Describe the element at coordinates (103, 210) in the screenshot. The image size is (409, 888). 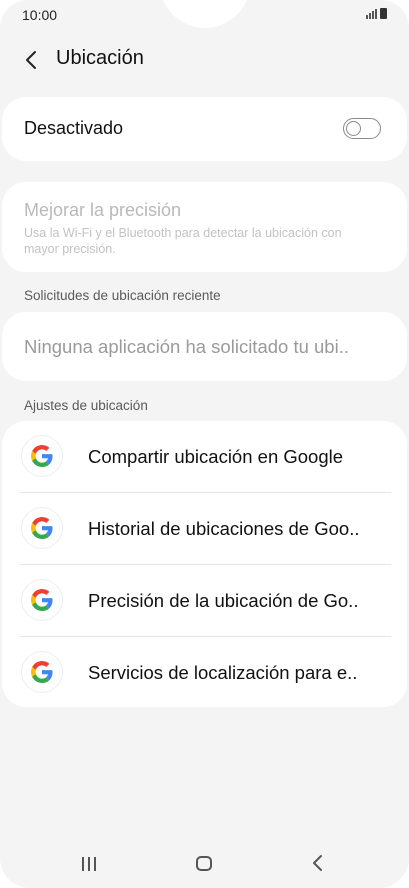
I see `improve-accuracy-title: Mejorar la precisión` at that location.